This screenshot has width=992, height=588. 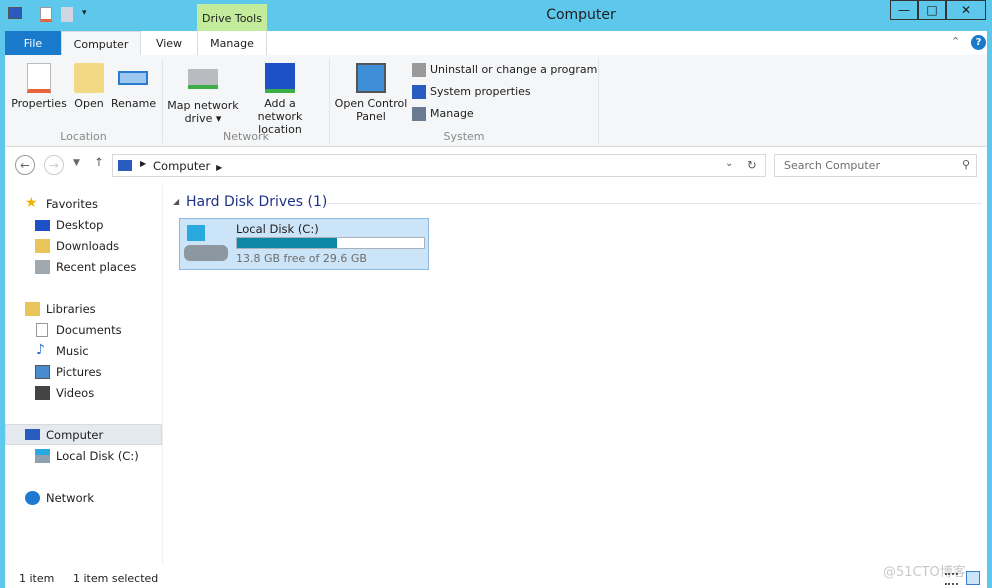 What do you see at coordinates (101, 43) in the screenshot?
I see `tab-computer: Computer` at bounding box center [101, 43].